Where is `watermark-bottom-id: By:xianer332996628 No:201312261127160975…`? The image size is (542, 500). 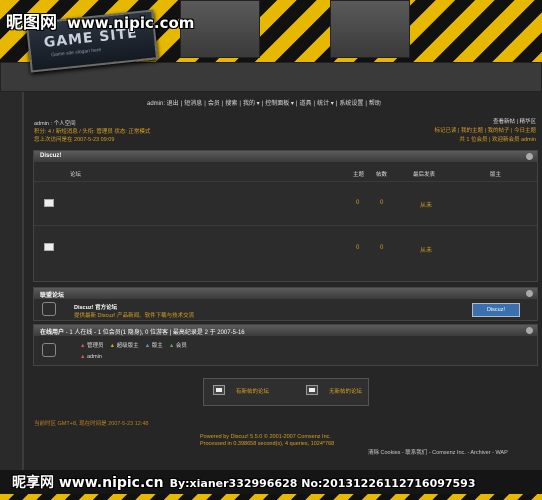 watermark-bottom-id: By:xianer332996628 No:201312261127160975… is located at coordinates (322, 483).